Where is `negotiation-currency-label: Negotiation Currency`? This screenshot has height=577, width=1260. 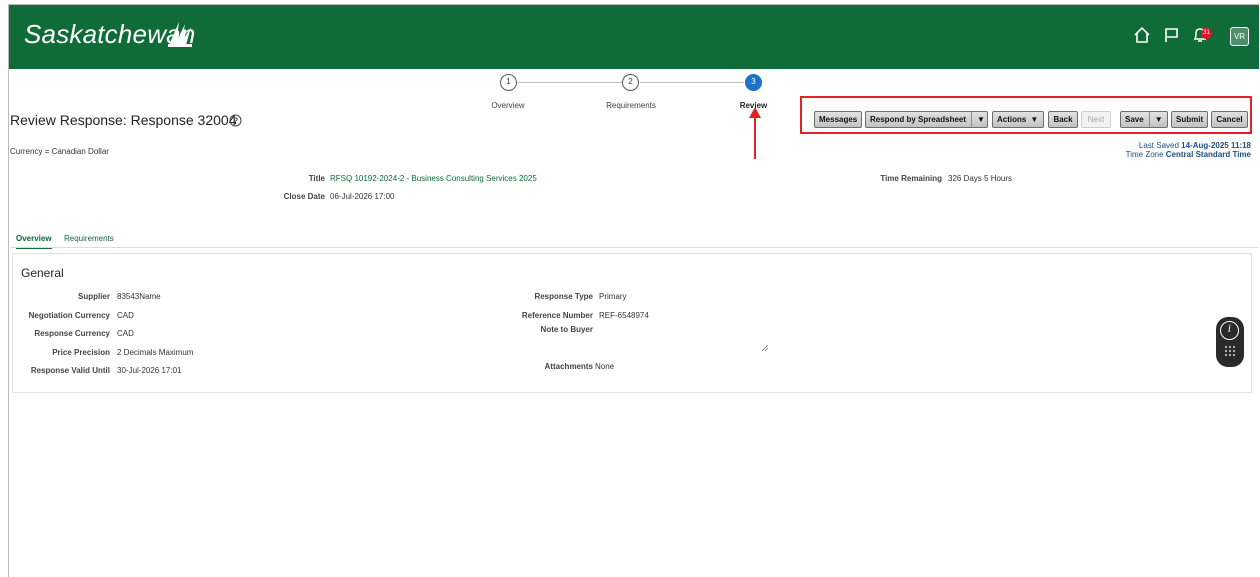 negotiation-currency-label: Negotiation Currency is located at coordinates (69, 315).